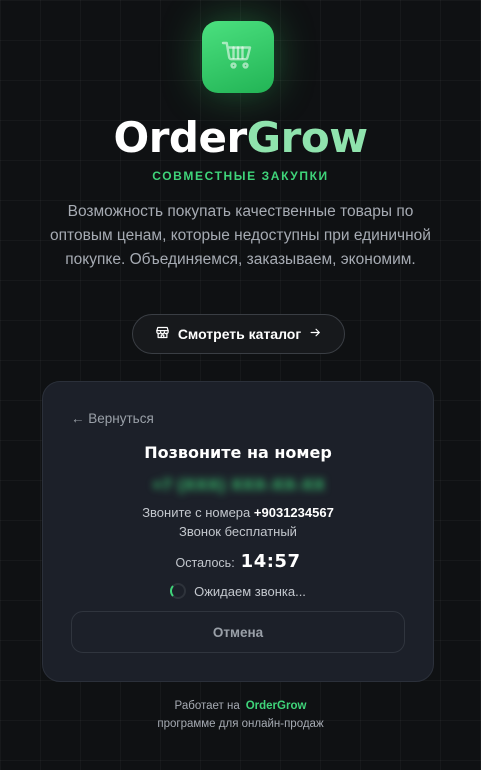  What do you see at coordinates (240, 724) in the screenshot?
I see `powered-by-suffix: программе для онлайн-продаж` at bounding box center [240, 724].